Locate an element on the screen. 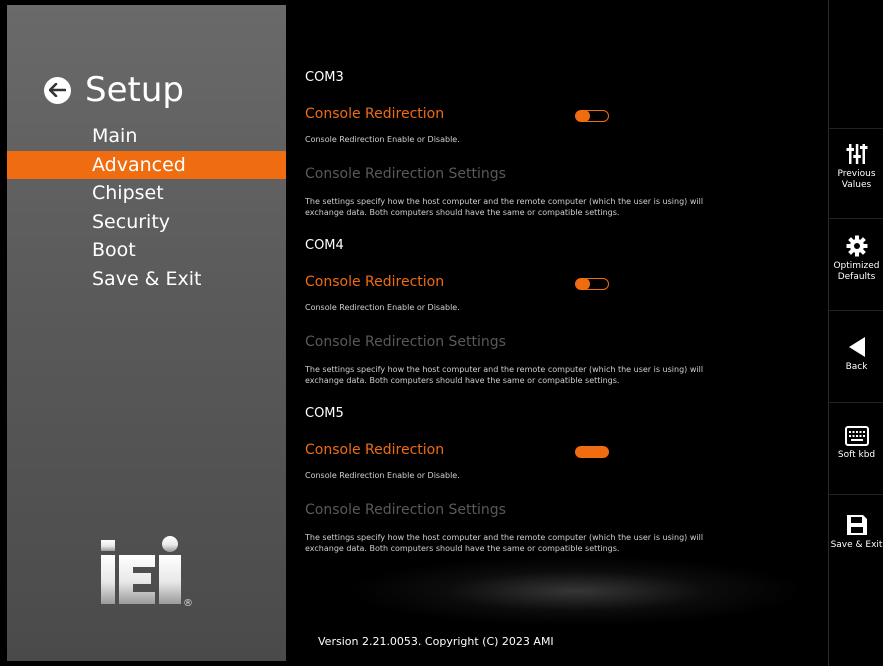 The height and width of the screenshot is (666, 883). registered-mark: ® is located at coordinates (187, 603).